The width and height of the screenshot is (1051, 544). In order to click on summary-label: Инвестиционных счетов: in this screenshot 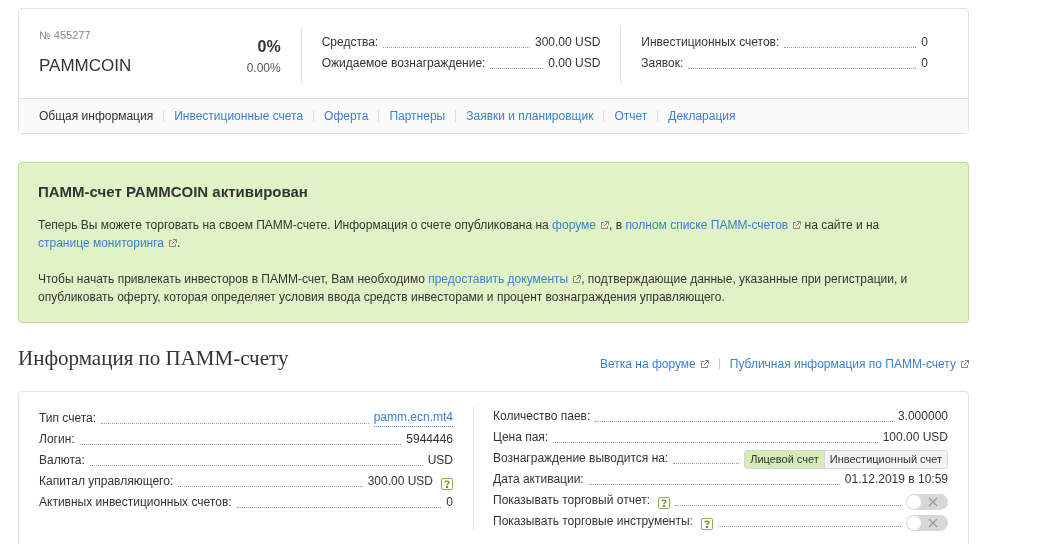, I will do `click(710, 42)`.